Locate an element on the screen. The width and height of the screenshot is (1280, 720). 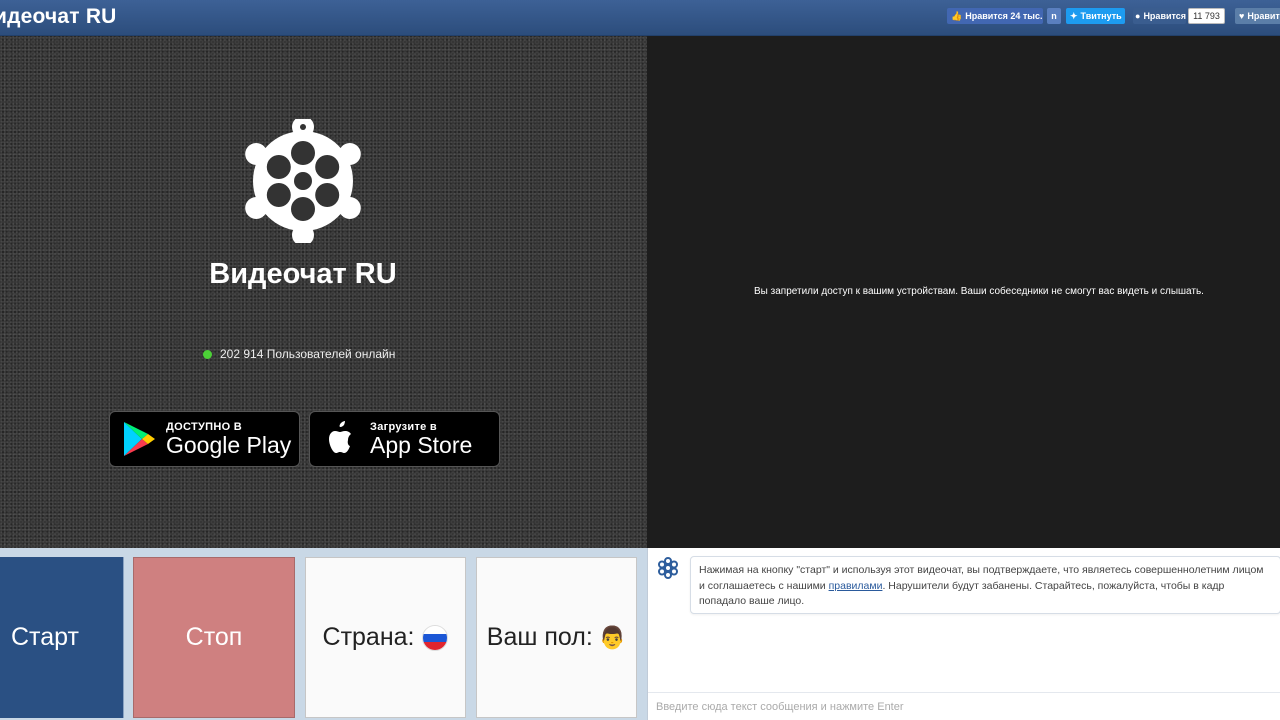
google-play-big-label: Google Play is located at coordinates (229, 444).